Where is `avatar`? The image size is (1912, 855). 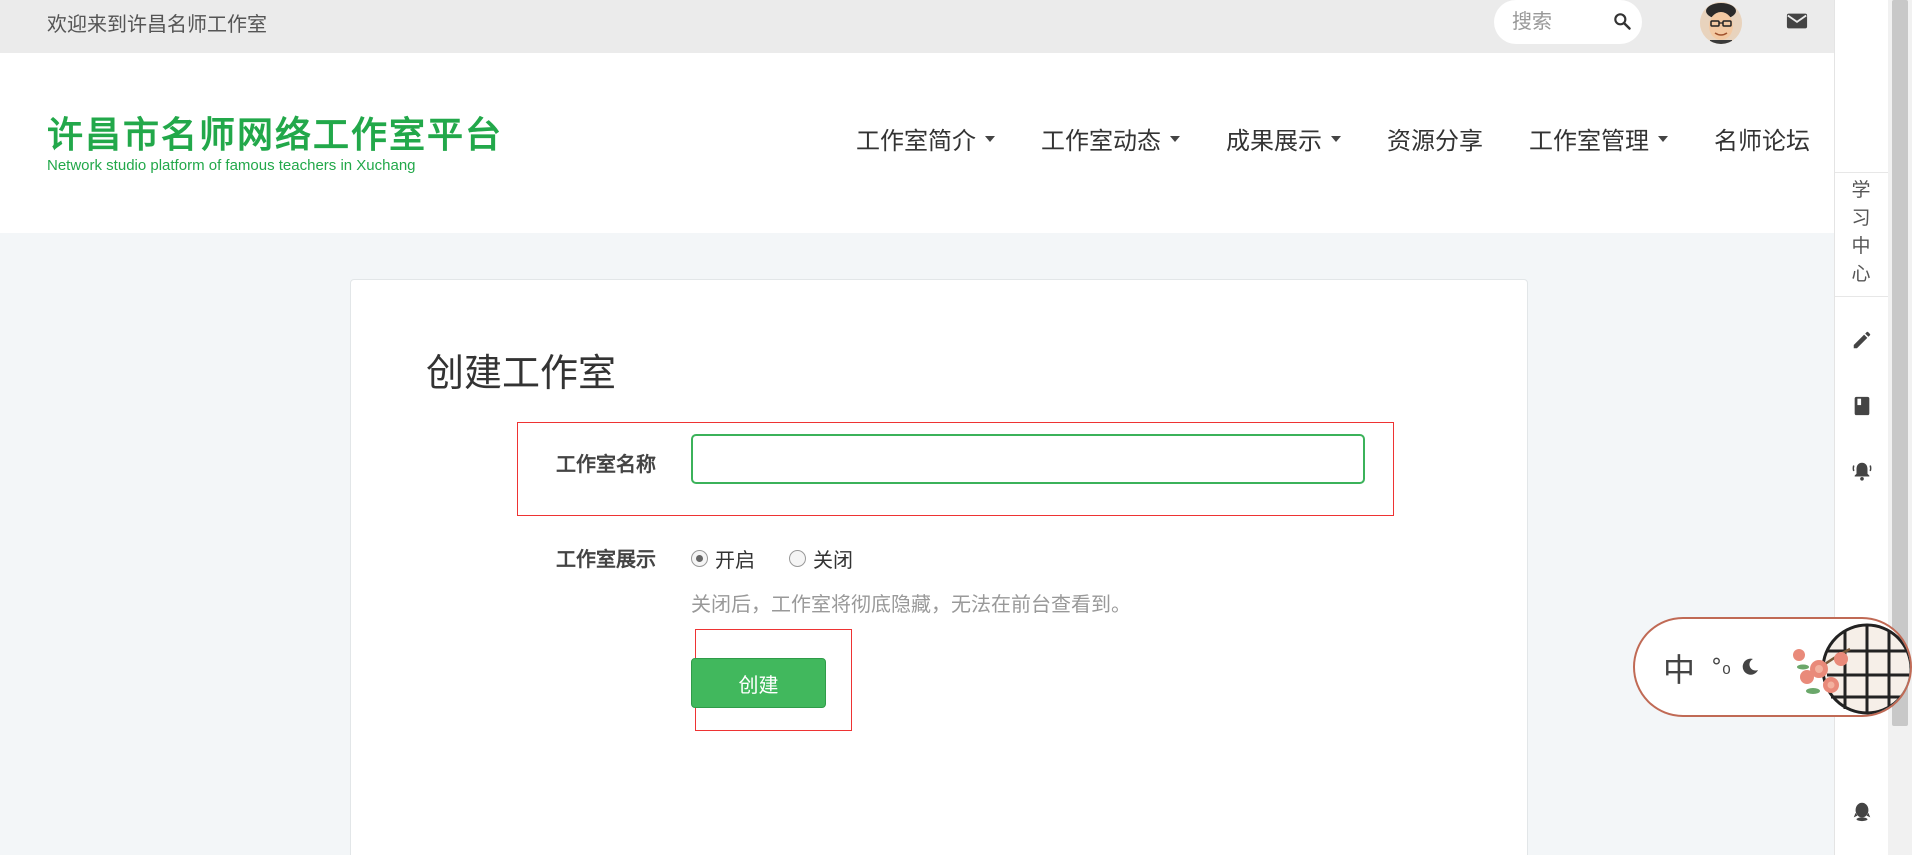
avatar is located at coordinates (1721, 23).